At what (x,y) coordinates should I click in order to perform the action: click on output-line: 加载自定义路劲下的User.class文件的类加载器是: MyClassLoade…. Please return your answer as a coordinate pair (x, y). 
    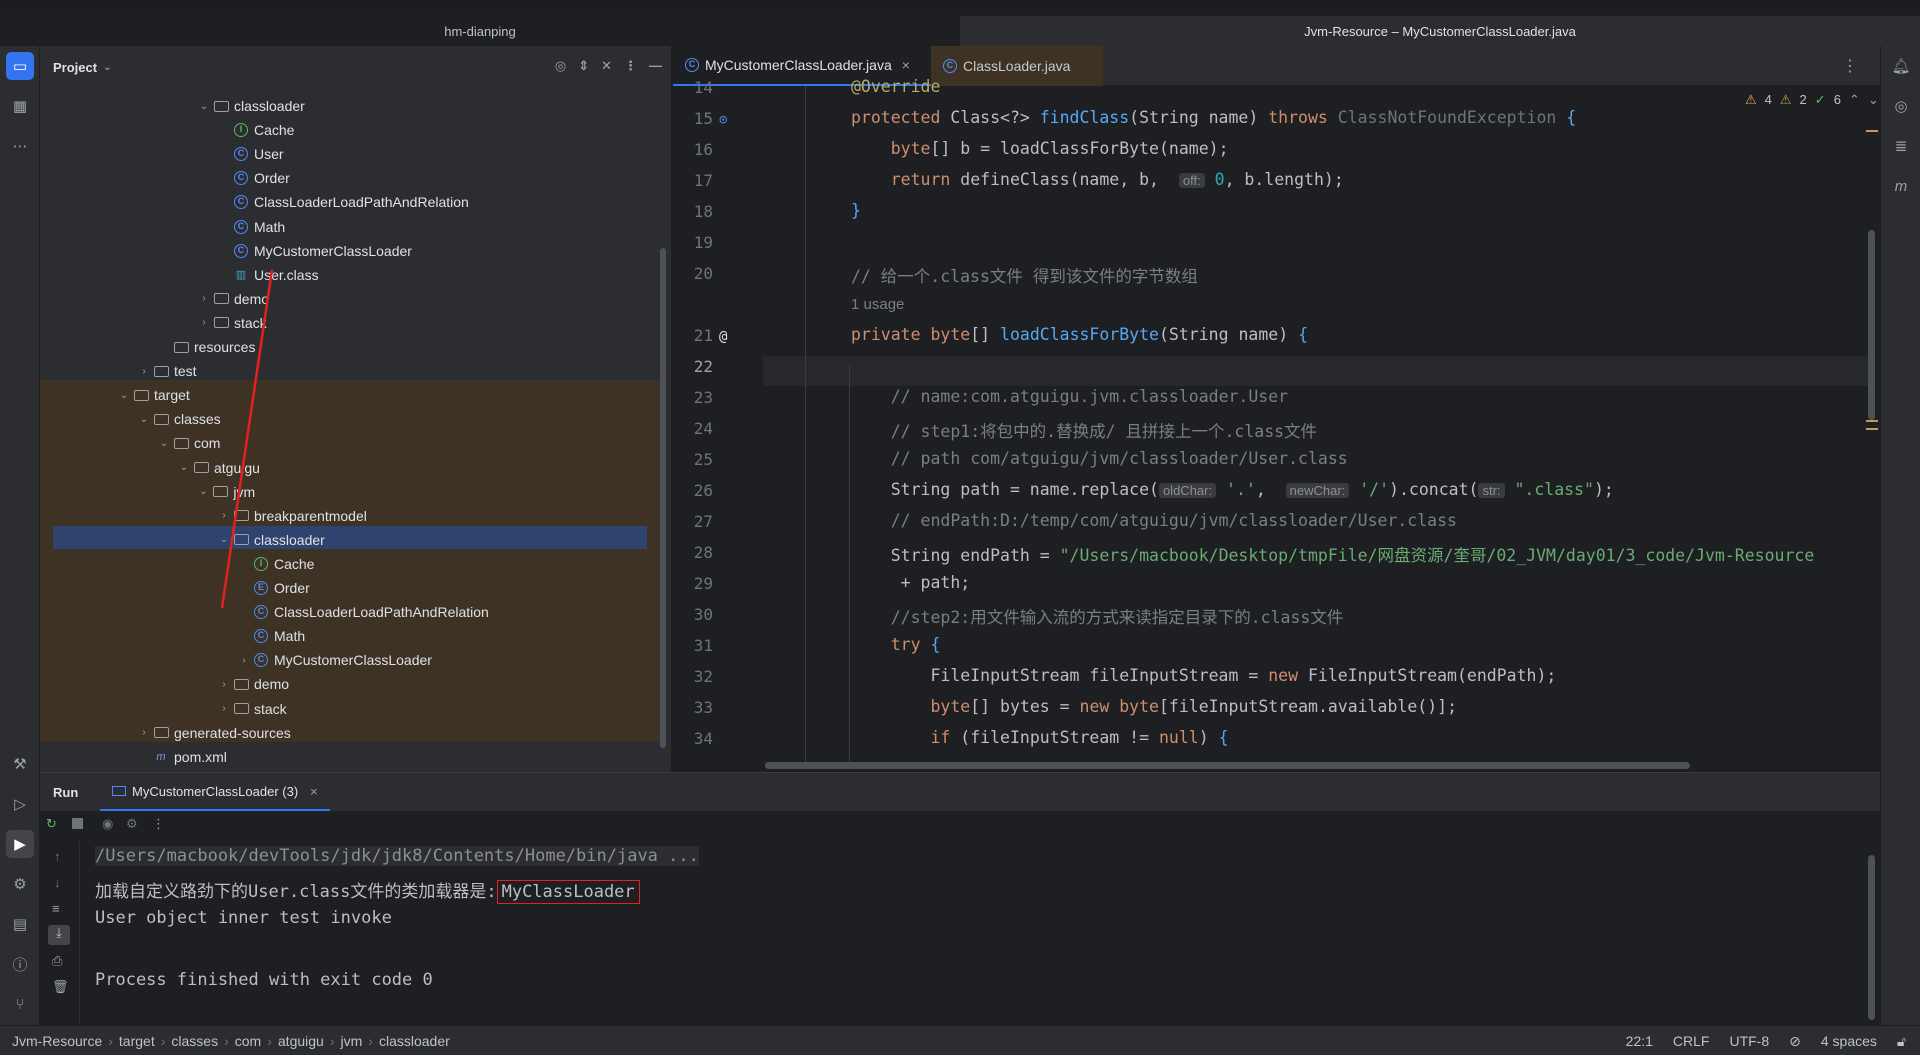
    Looking at the image, I should click on (367, 890).